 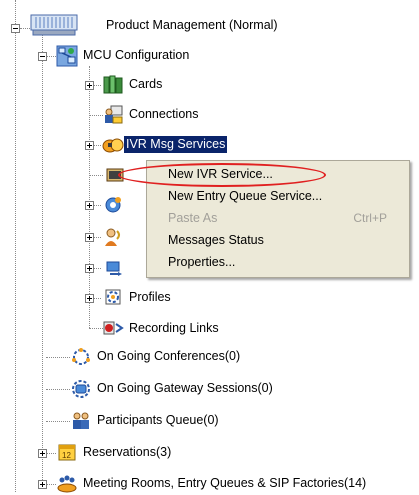 What do you see at coordinates (370, 218) in the screenshot?
I see `menu-item-shortcut: Ctrl+P` at bounding box center [370, 218].